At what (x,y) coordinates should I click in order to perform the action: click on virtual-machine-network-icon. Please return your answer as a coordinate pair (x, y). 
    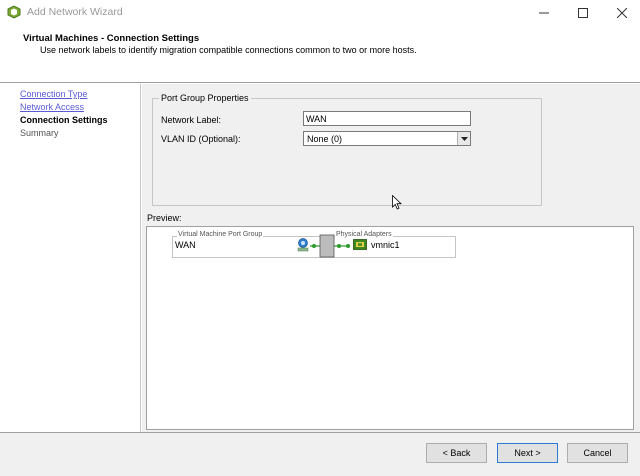
    Looking at the image, I should click on (303, 245).